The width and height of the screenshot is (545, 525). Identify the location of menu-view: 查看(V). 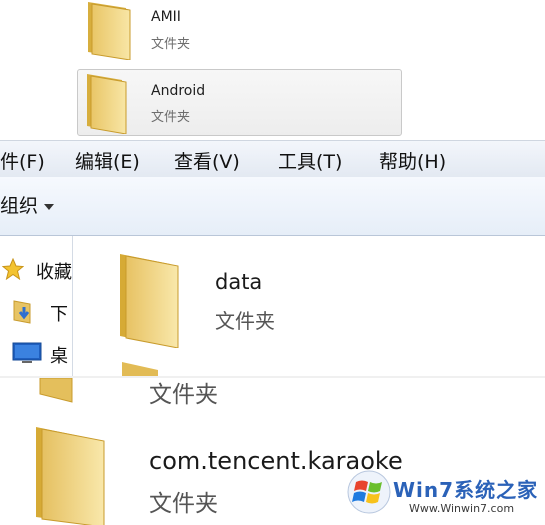
(207, 160).